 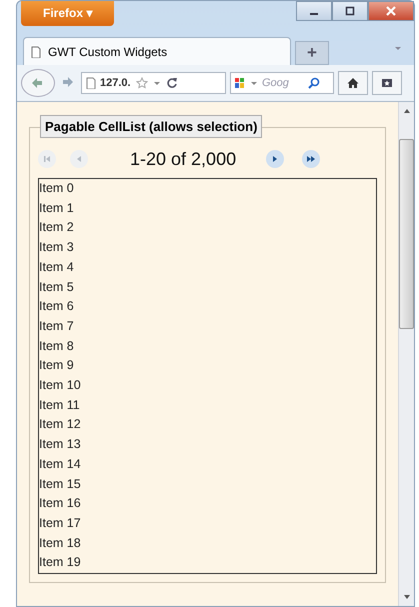 I want to click on bookmarks-icon, so click(x=387, y=83).